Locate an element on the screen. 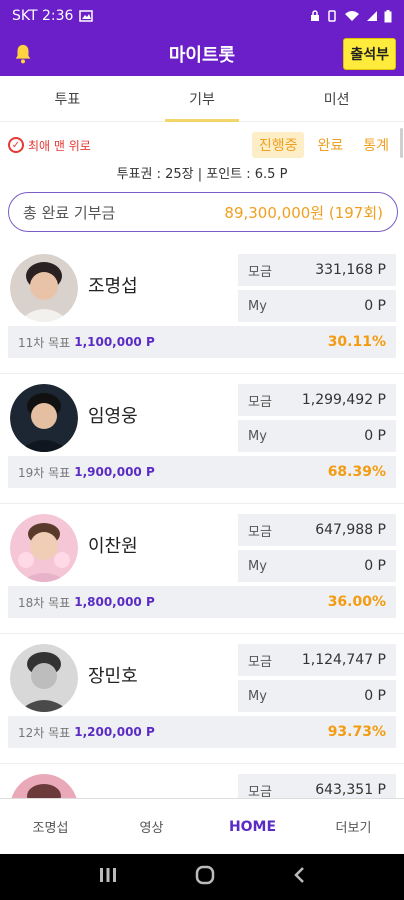 The image size is (404, 900). collected-value: 331,168 P is located at coordinates (350, 270).